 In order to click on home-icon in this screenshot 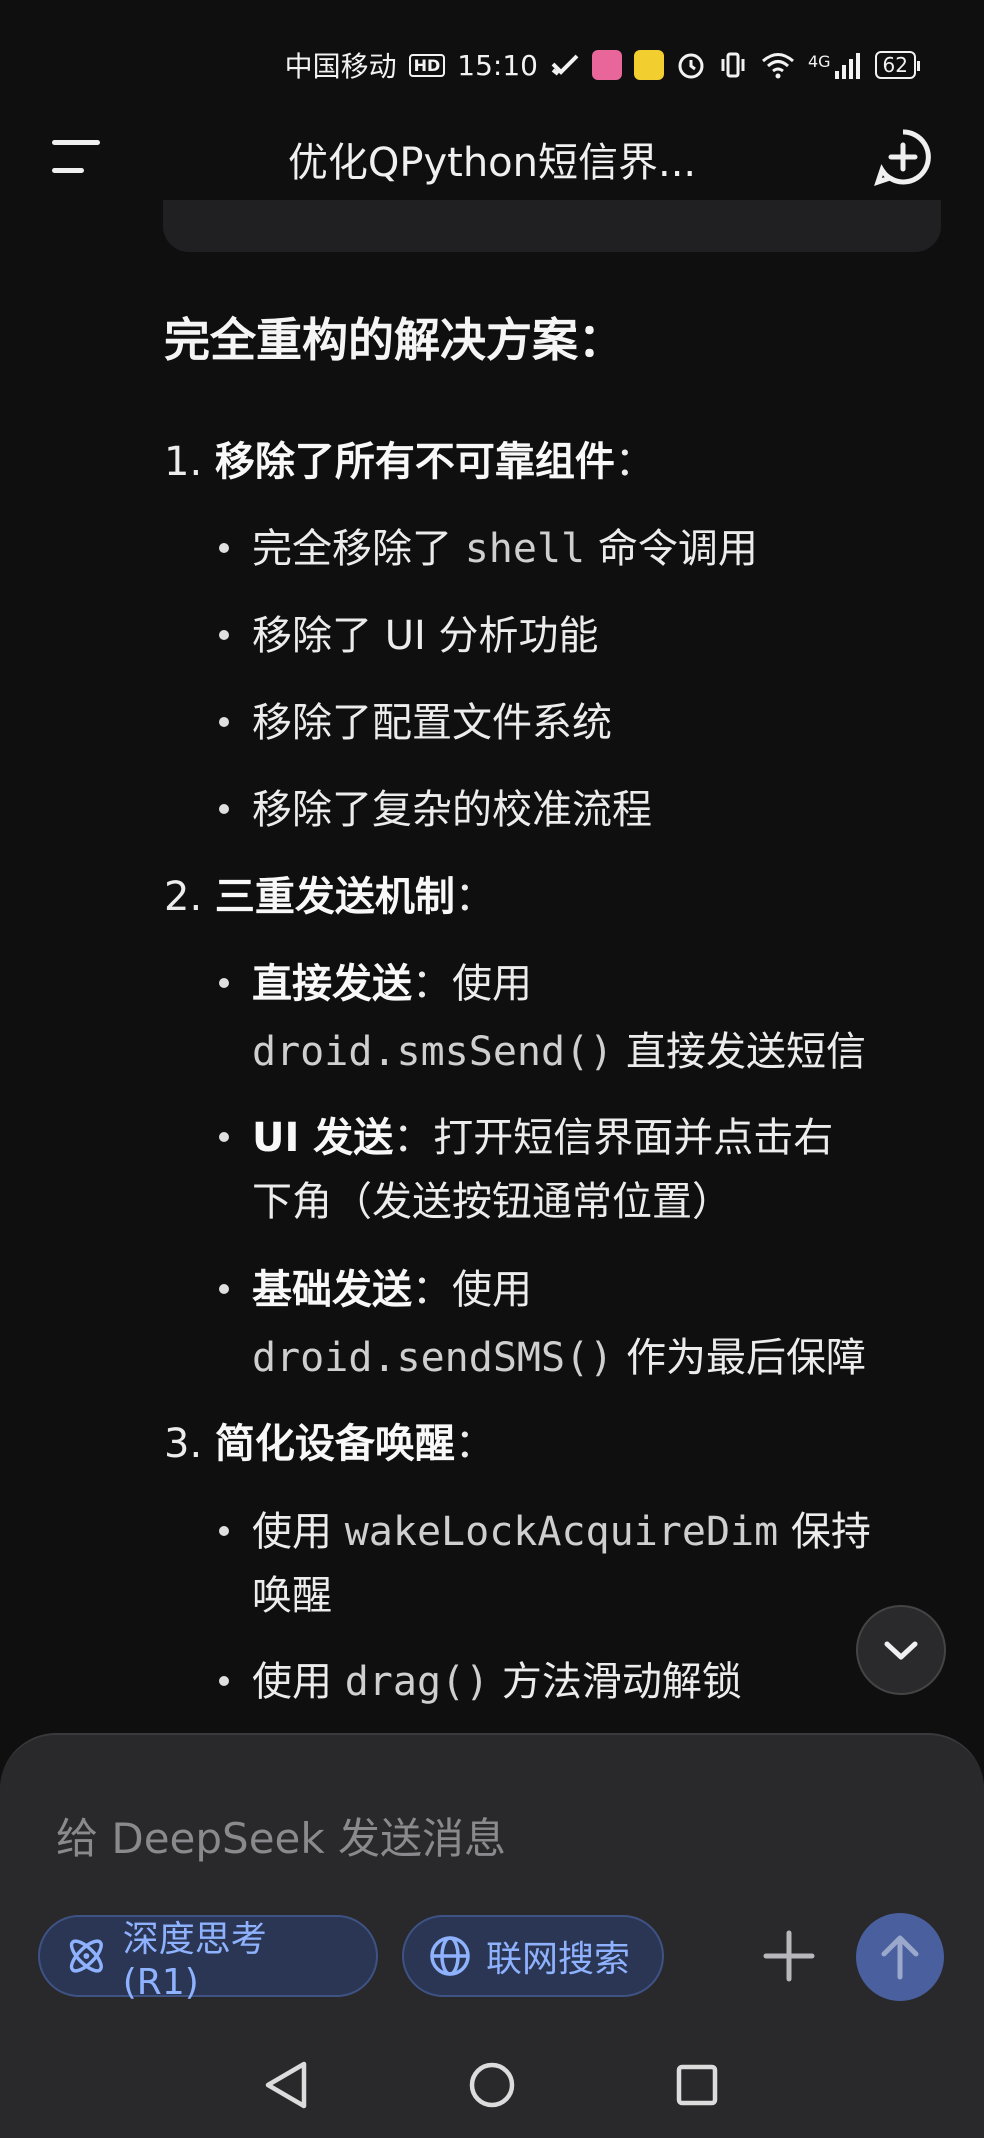, I will do `click(492, 2085)`.